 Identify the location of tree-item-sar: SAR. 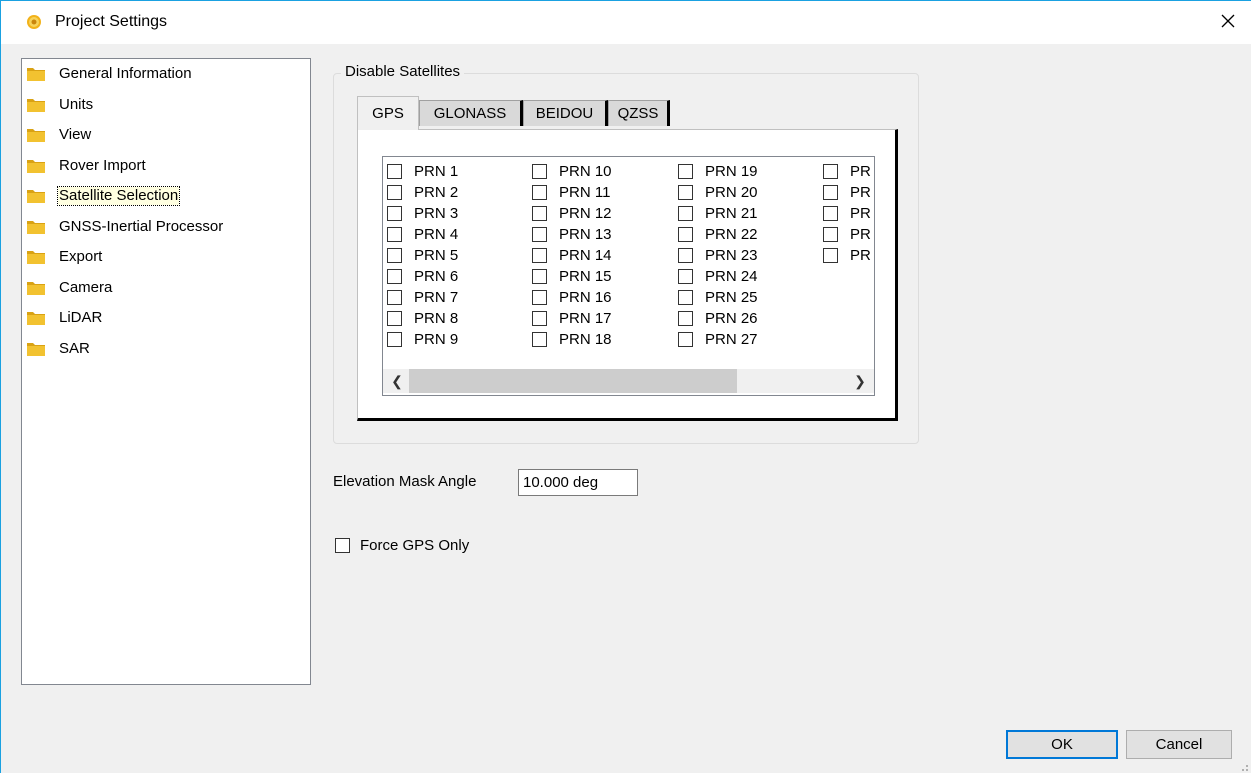
(59, 349).